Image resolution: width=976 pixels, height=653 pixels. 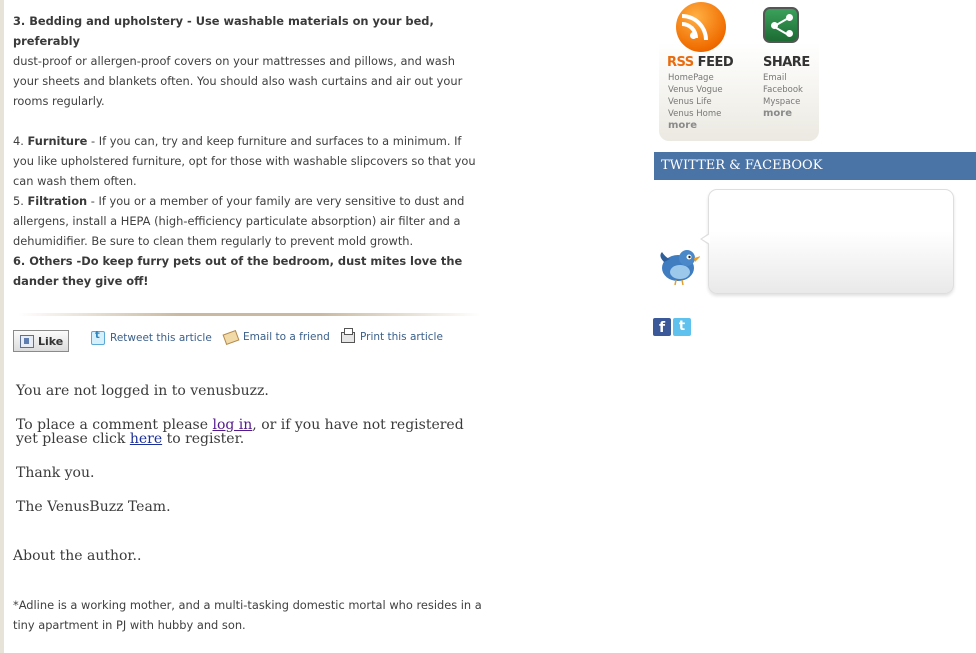 I want to click on rss-link-venus-home: Venus Home, so click(x=695, y=114).